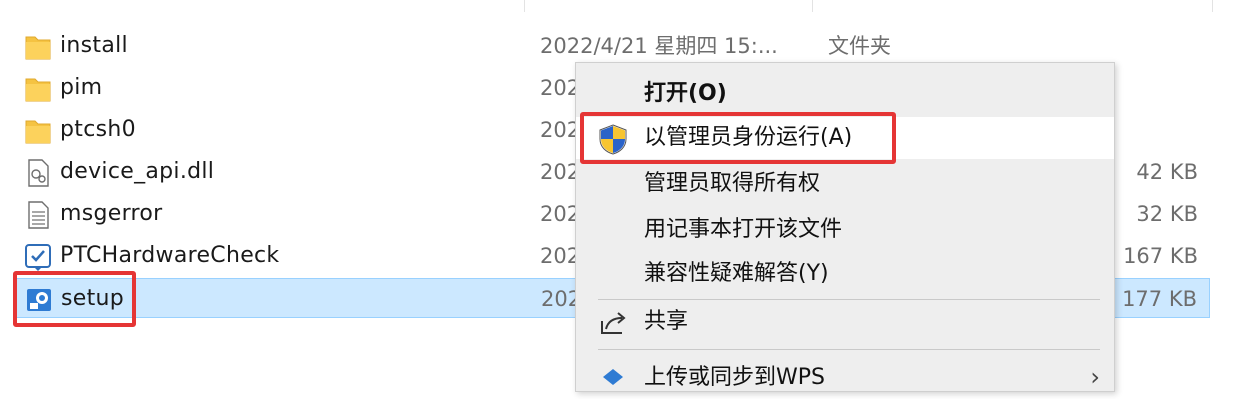  What do you see at coordinates (1159, 299) in the screenshot?
I see `file-size: 177 KB` at bounding box center [1159, 299].